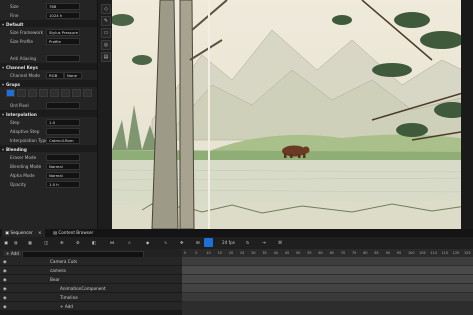 The height and width of the screenshot is (315, 473). I want to click on channel-mode-secondary: None, so click(73, 75).